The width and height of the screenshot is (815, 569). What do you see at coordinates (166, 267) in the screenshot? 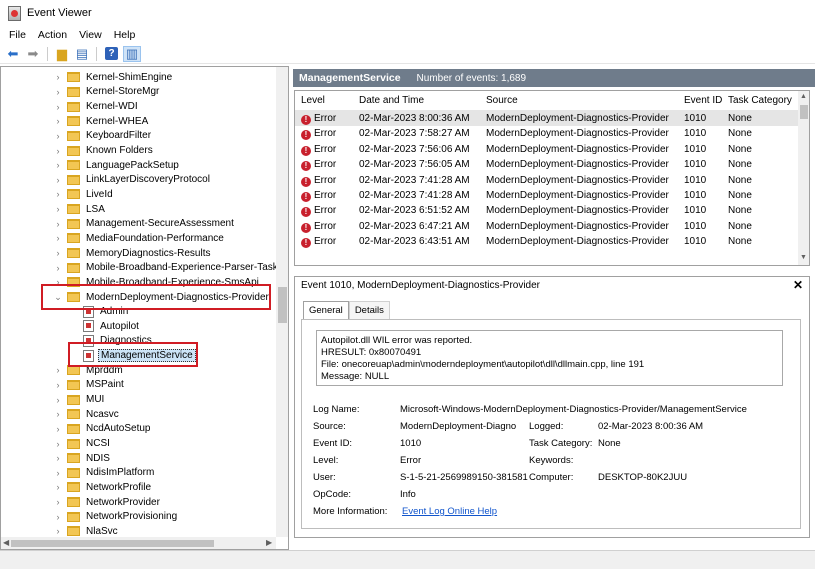
I see `tree-item: › Mobile-Broadband-Experience-Parser-Task` at bounding box center [166, 267].